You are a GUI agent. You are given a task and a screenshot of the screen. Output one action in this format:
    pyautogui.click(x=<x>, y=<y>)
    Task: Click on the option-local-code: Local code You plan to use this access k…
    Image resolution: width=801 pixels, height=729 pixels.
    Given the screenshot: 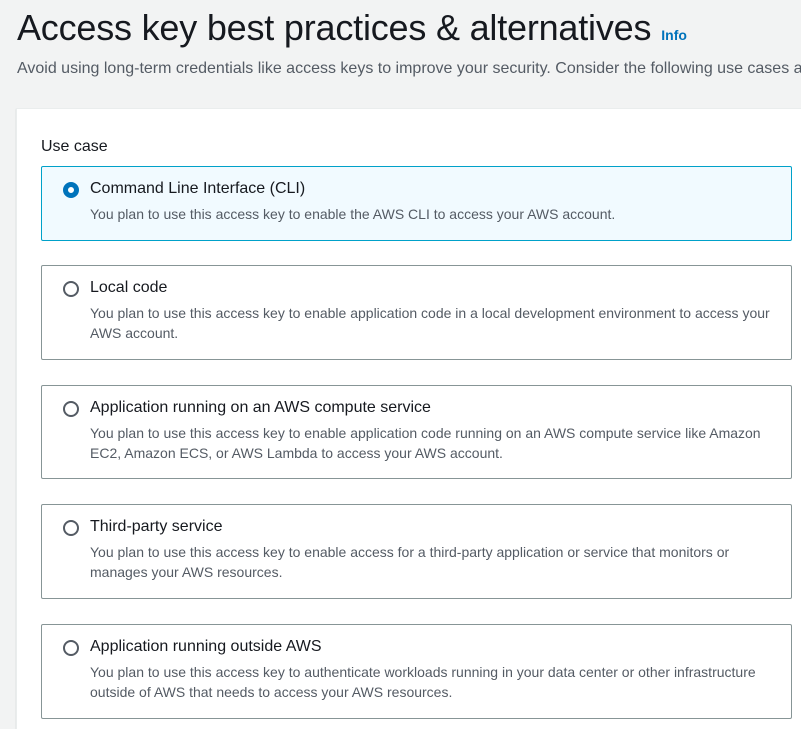 What is the action you would take?
    pyautogui.click(x=416, y=312)
    